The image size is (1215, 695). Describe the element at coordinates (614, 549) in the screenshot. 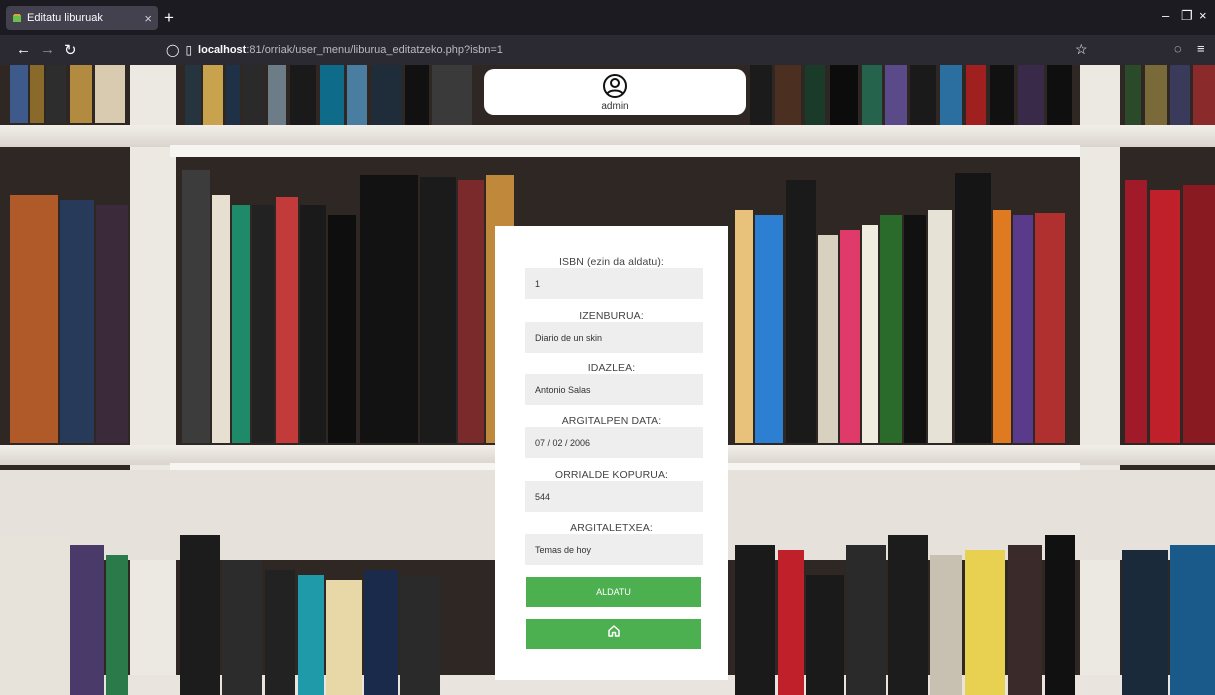

I see `publisher-field` at that location.